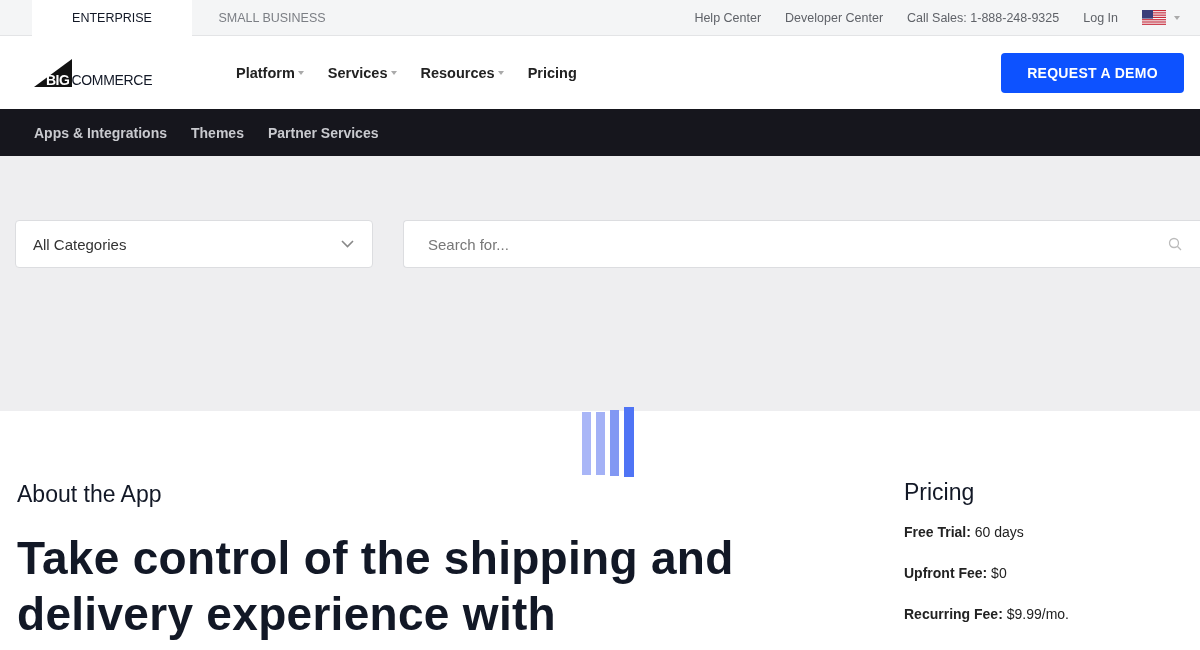 The image size is (1200, 650). What do you see at coordinates (194, 244) in the screenshot?
I see `category-select: All Categories` at bounding box center [194, 244].